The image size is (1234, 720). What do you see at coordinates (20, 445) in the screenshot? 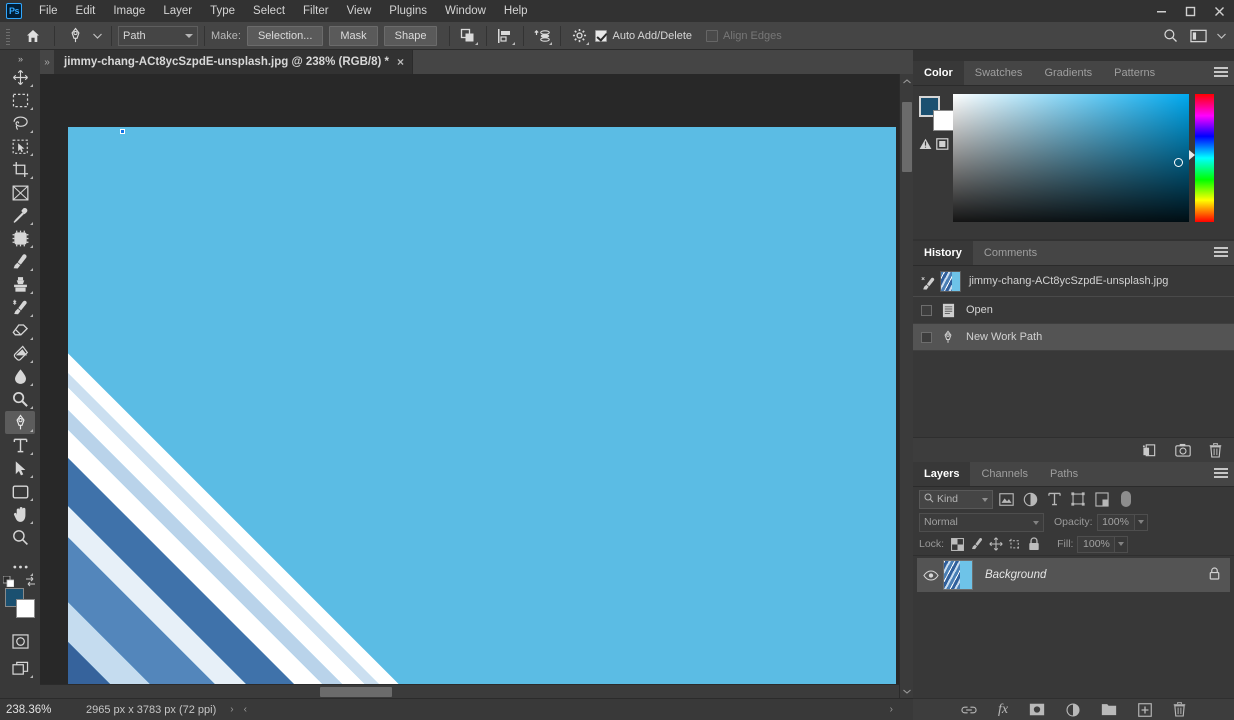
I see `type-tool` at bounding box center [20, 445].